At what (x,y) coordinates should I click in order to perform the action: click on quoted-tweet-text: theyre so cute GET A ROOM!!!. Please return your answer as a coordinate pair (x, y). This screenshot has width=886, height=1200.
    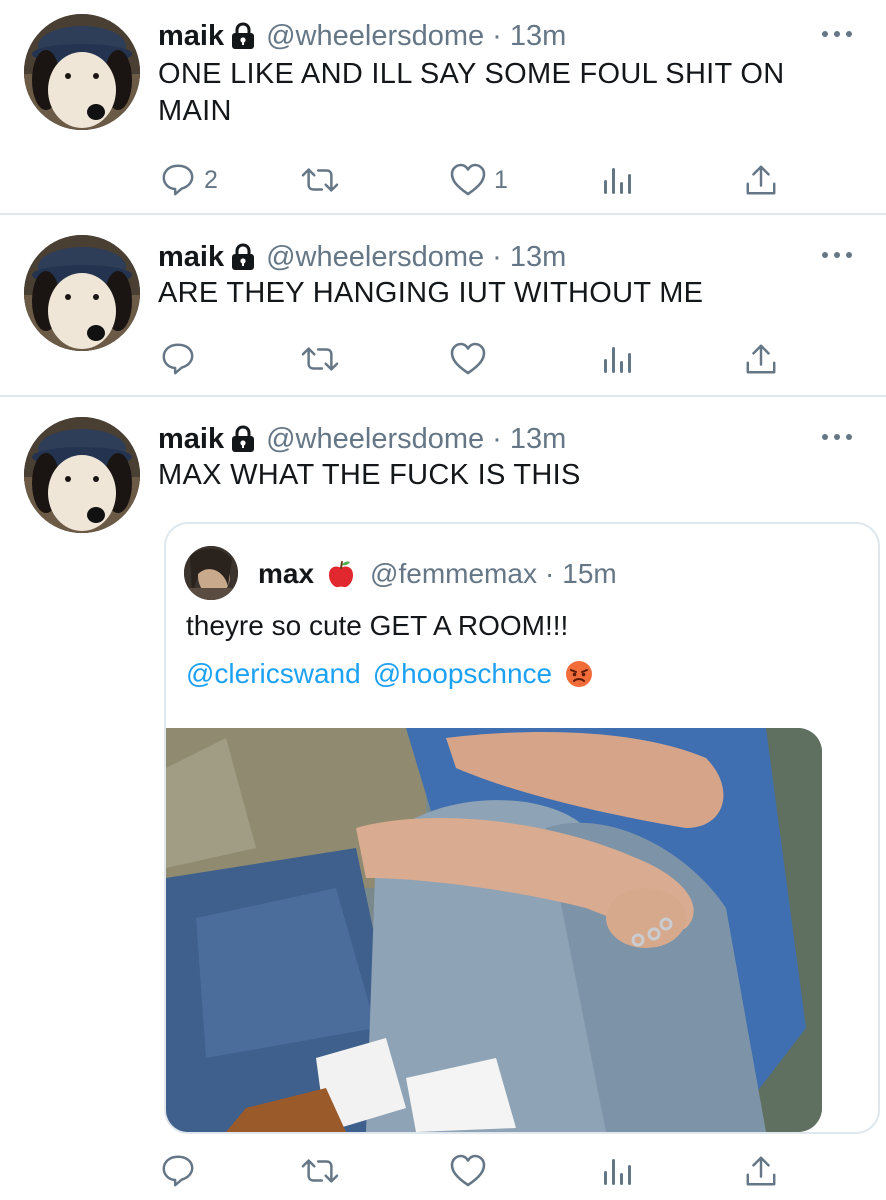
    Looking at the image, I should click on (377, 625).